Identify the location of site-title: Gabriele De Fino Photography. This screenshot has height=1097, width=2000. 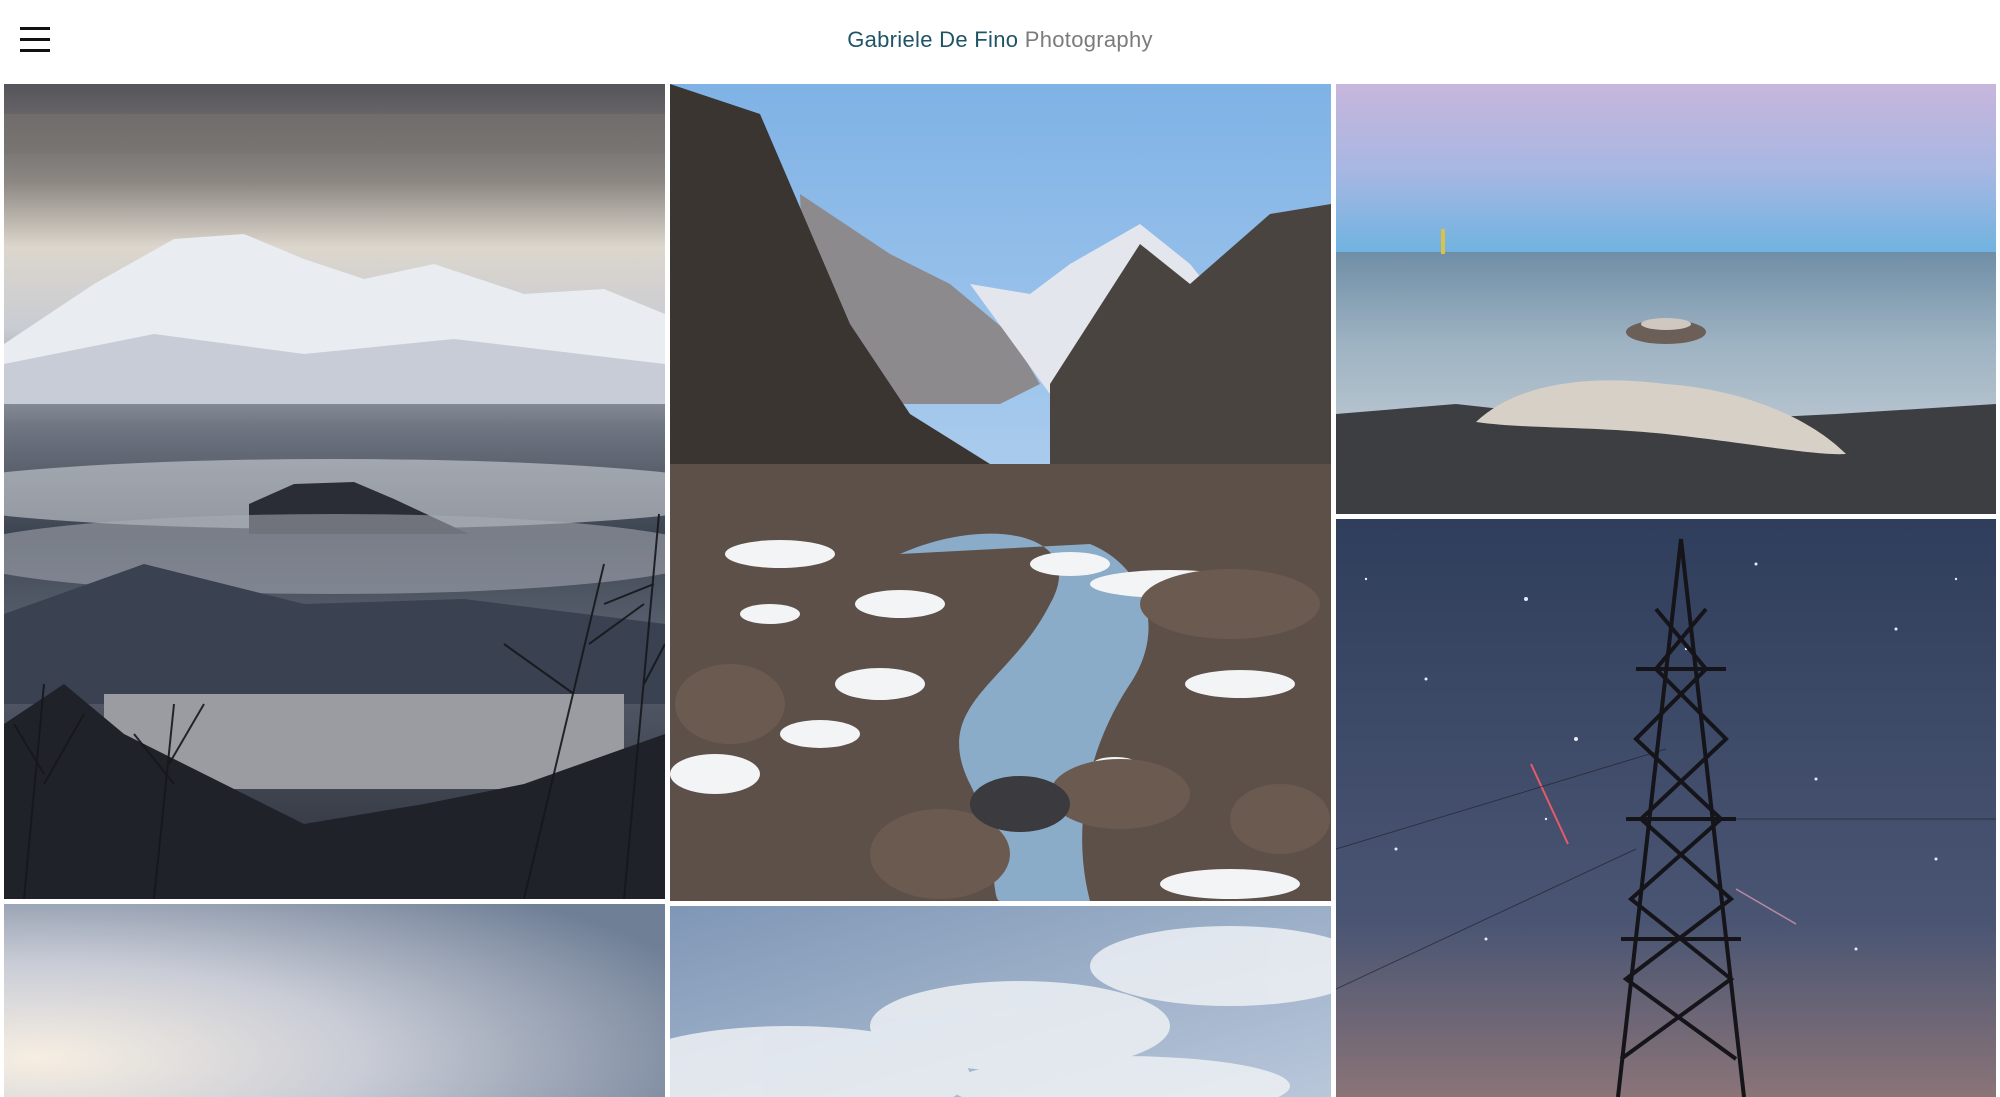
(1000, 40).